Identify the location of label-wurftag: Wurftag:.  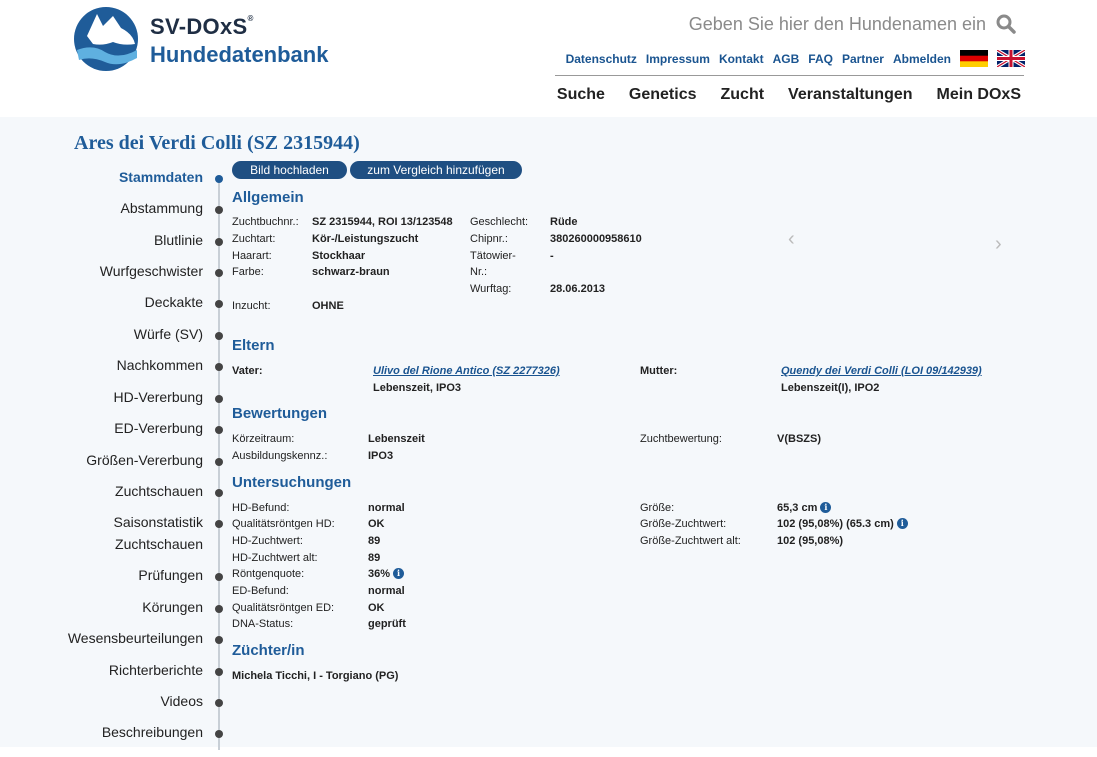
(491, 289).